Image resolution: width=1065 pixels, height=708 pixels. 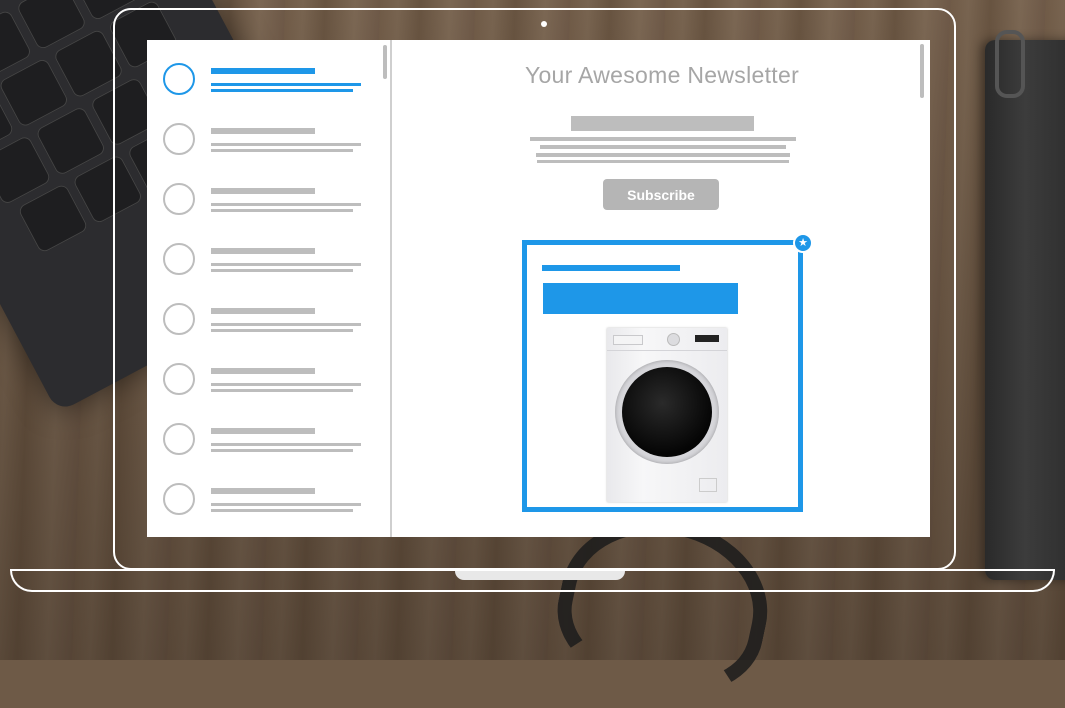 I want to click on star-icon: ★, so click(x=803, y=243).